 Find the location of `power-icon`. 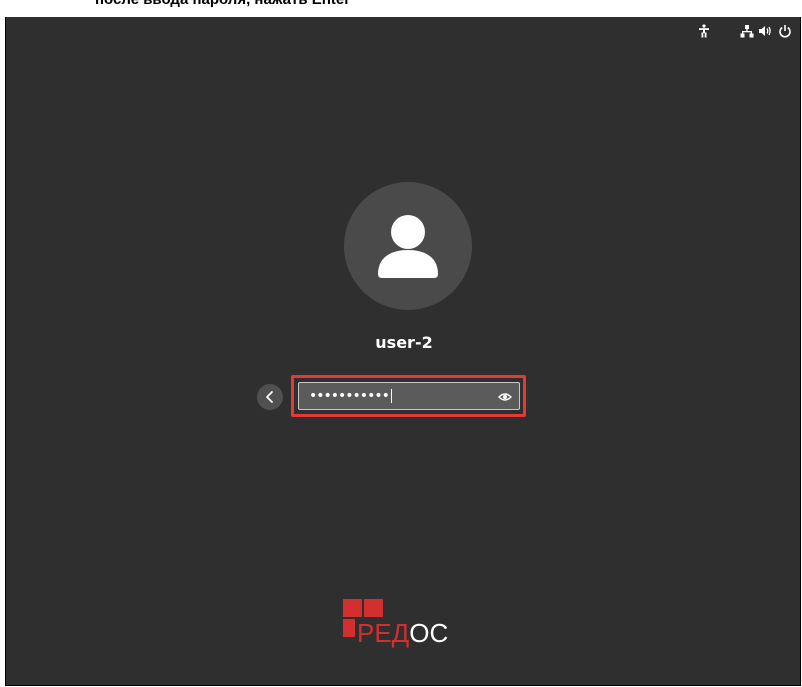

power-icon is located at coordinates (785, 30).